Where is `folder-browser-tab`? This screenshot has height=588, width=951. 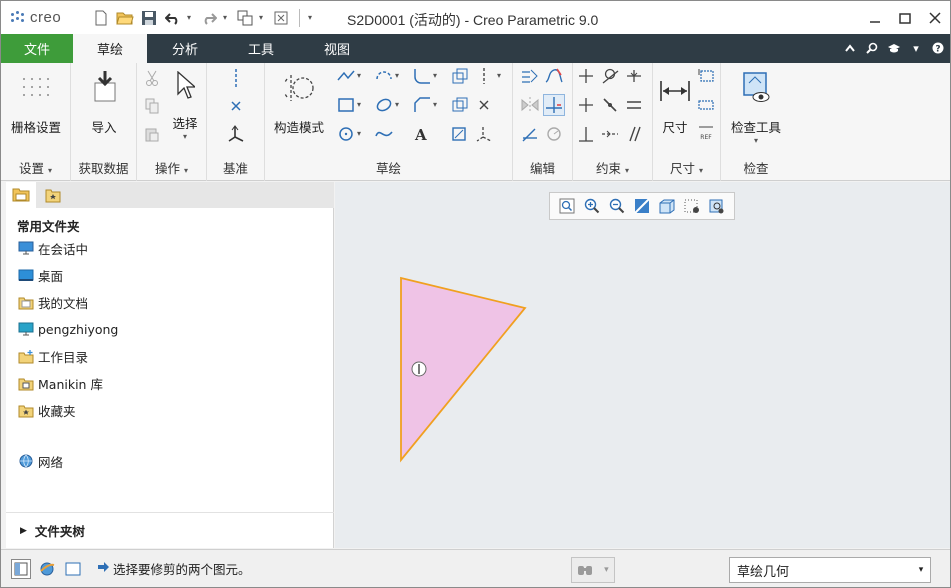
folder-browser-tab is located at coordinates (21, 195).